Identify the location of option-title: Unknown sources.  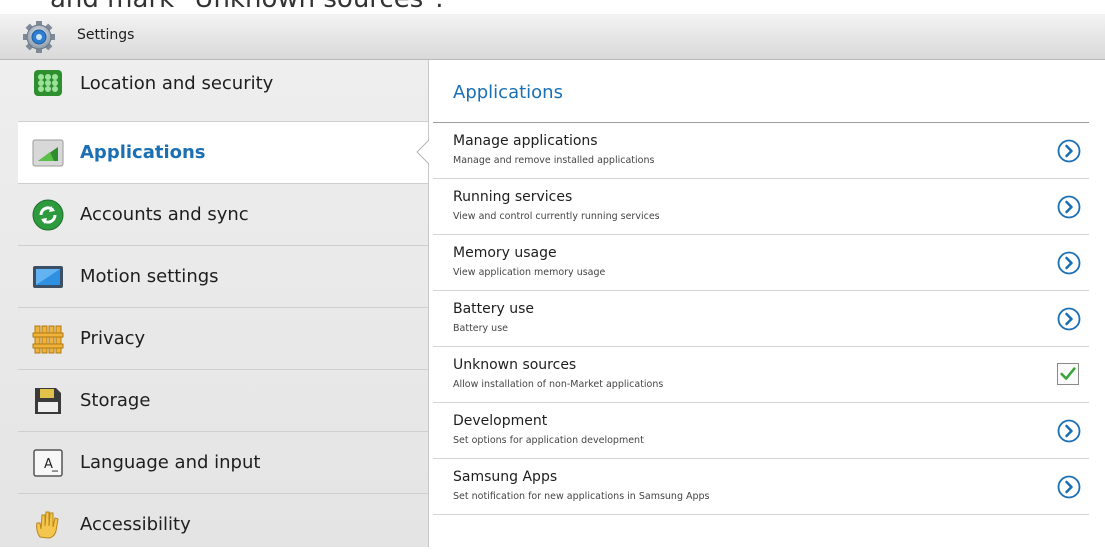
(515, 365).